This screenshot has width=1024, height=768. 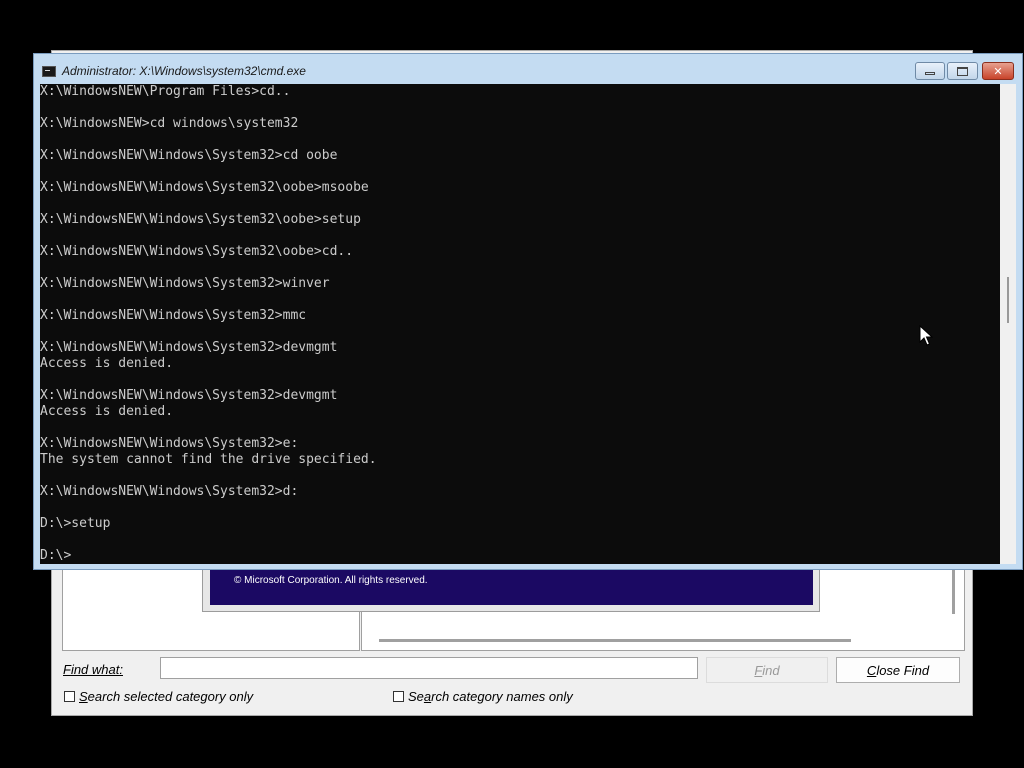 What do you see at coordinates (169, 443) in the screenshot?
I see `console-line: X:\WindowsNEW\Windows\System32>e:` at bounding box center [169, 443].